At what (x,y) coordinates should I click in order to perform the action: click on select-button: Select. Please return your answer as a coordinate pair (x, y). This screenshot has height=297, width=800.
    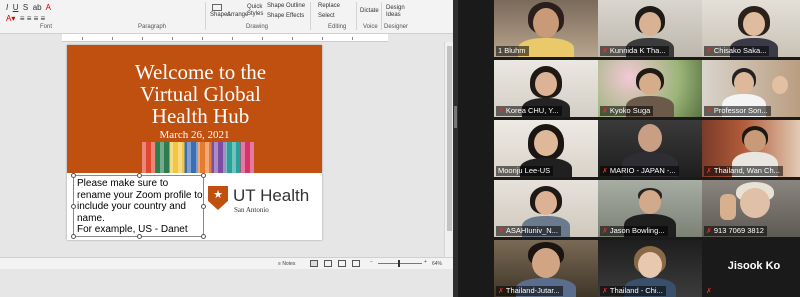
    Looking at the image, I should click on (326, 16).